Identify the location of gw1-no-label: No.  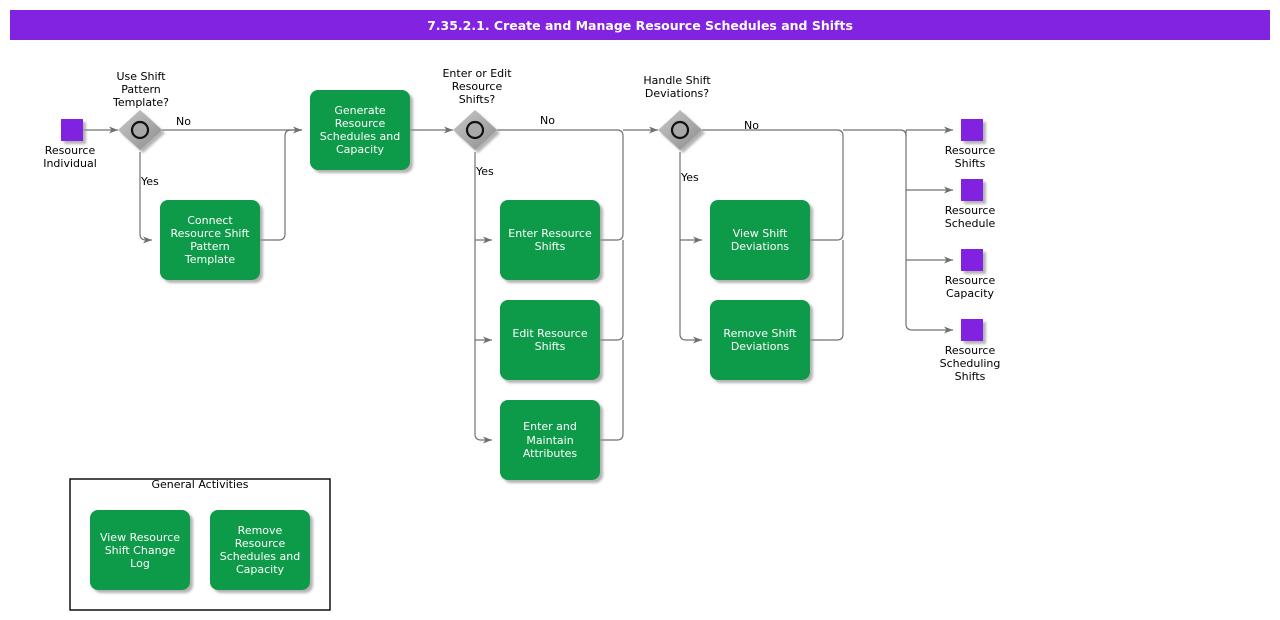
(183, 121).